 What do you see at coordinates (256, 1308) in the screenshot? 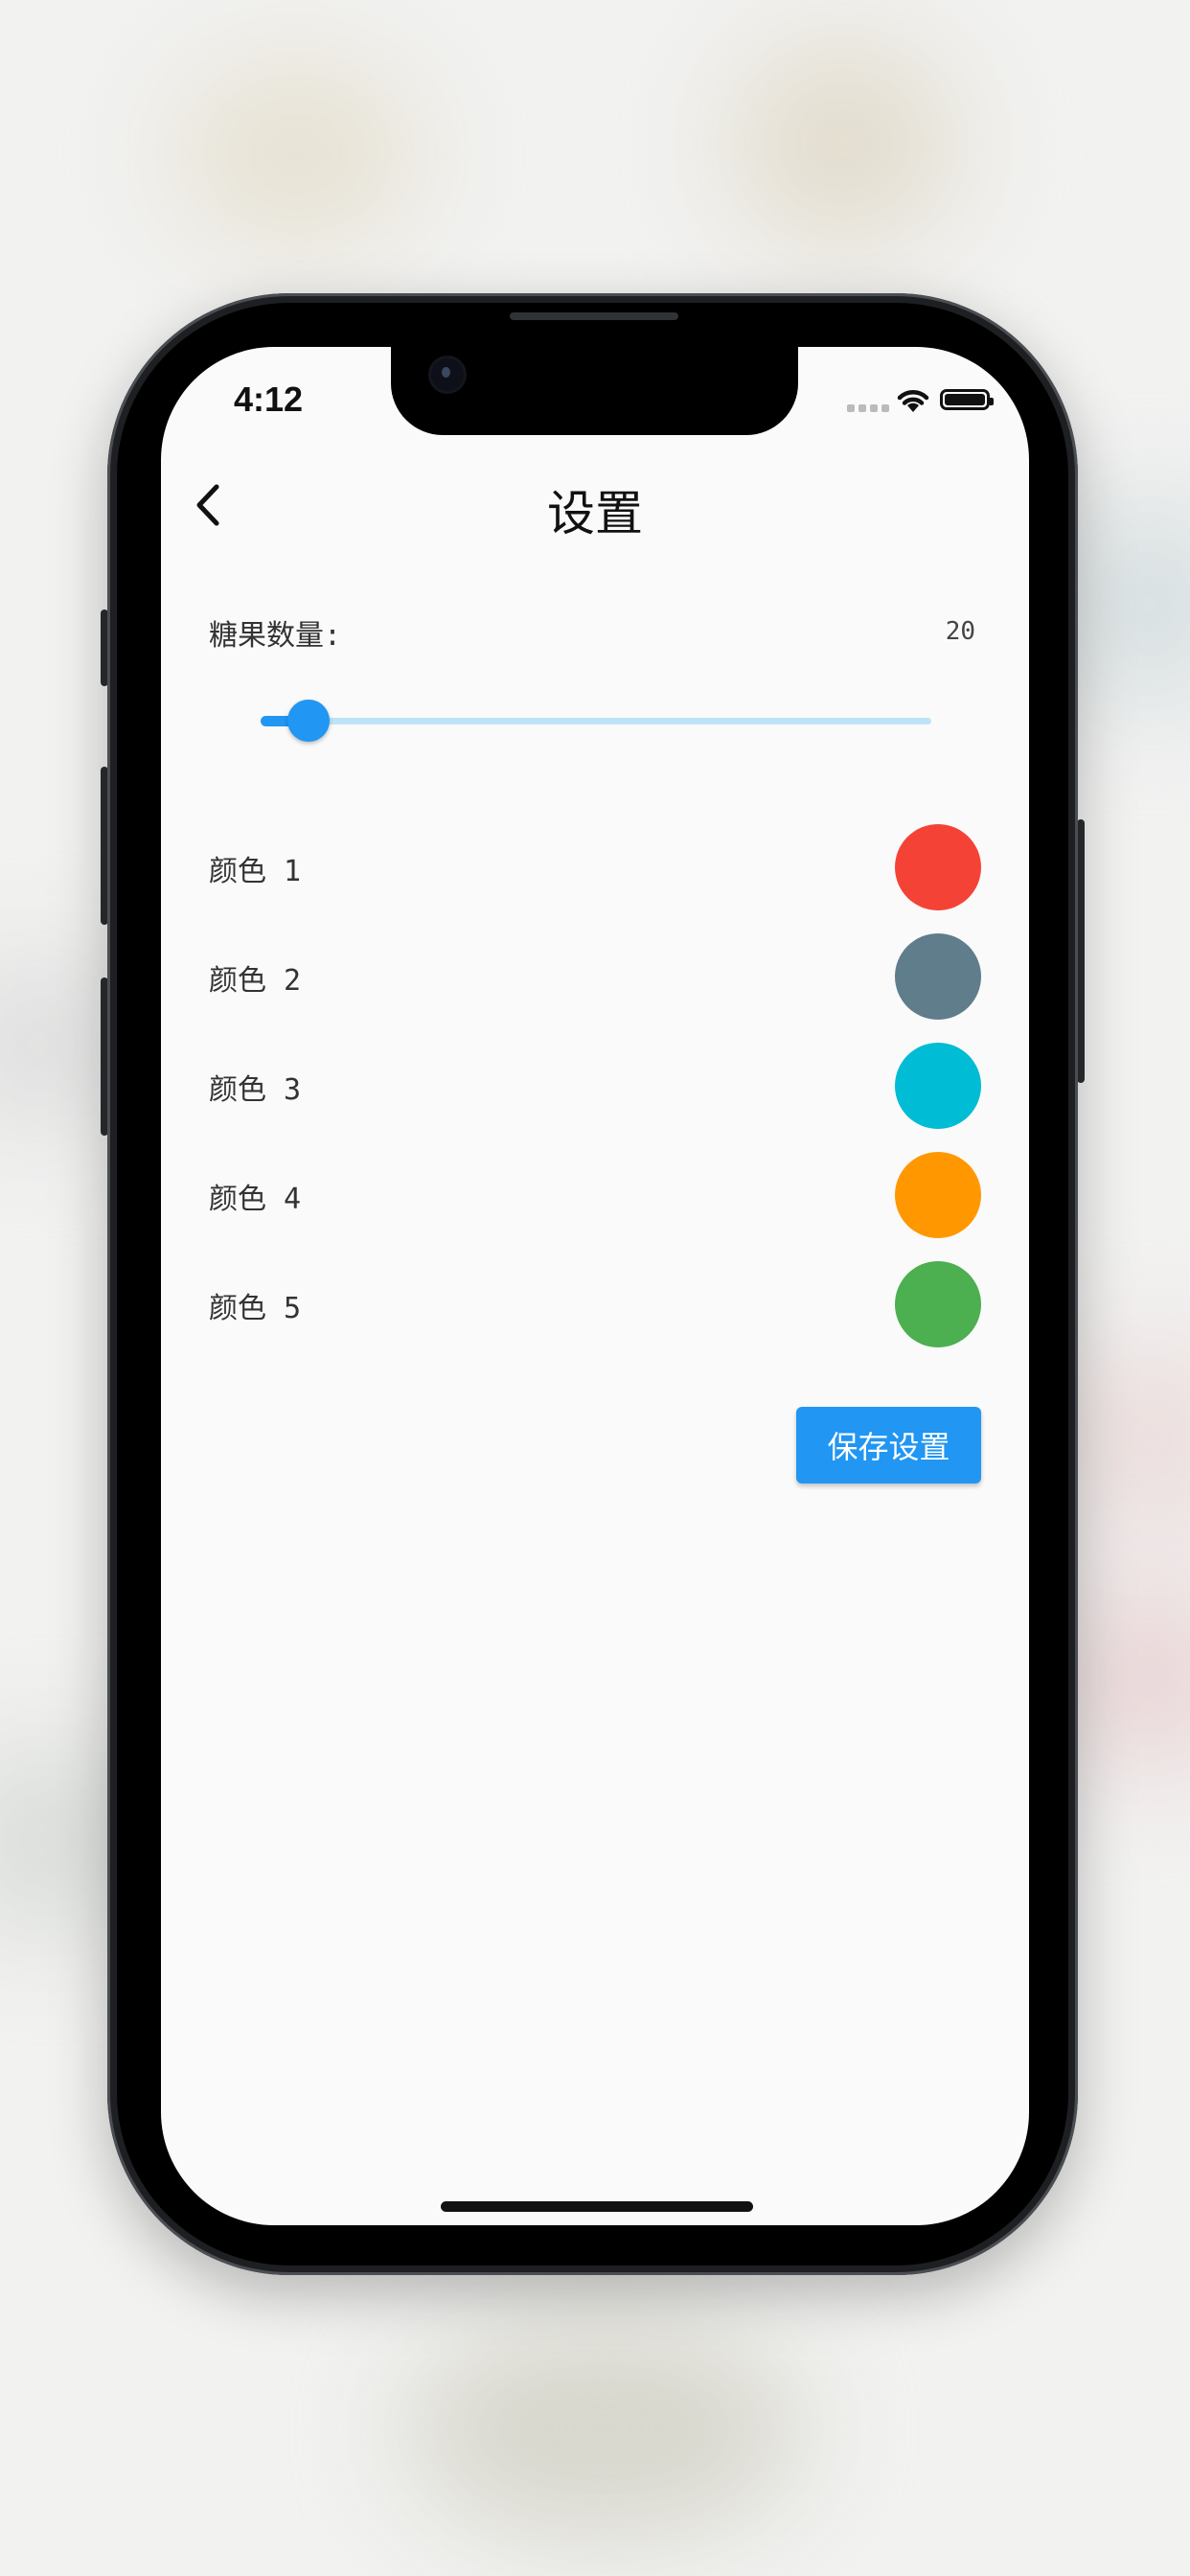
I see `color-label: 颜色 5` at bounding box center [256, 1308].